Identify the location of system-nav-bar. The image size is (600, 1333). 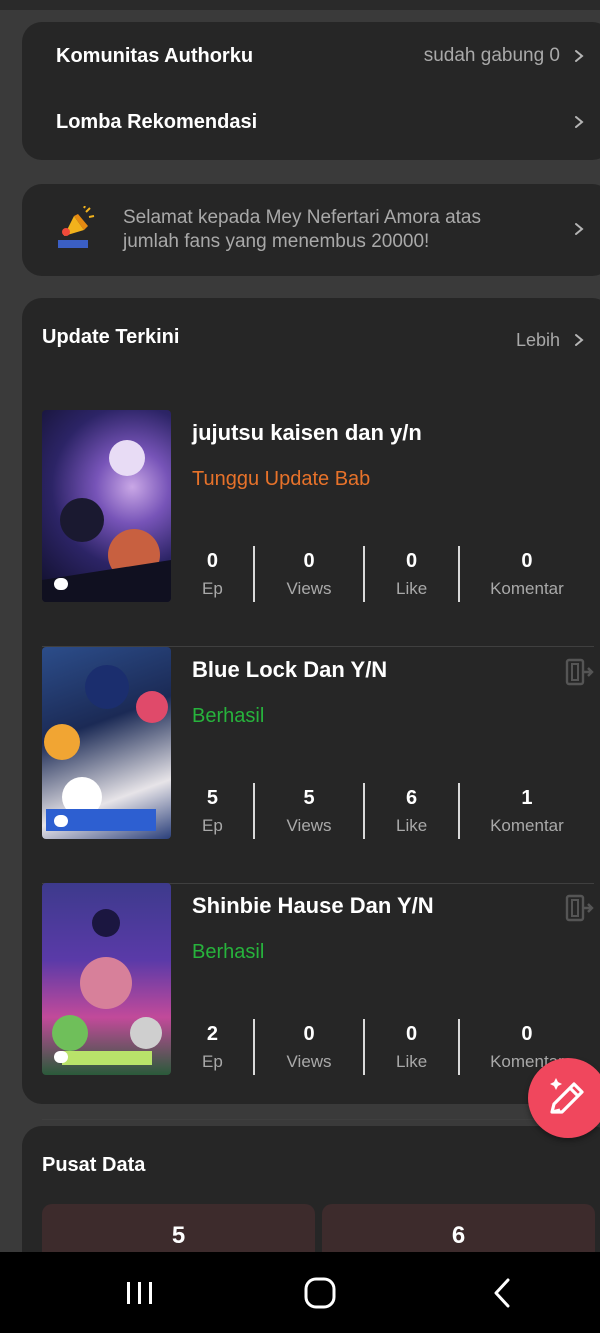
(300, 1292).